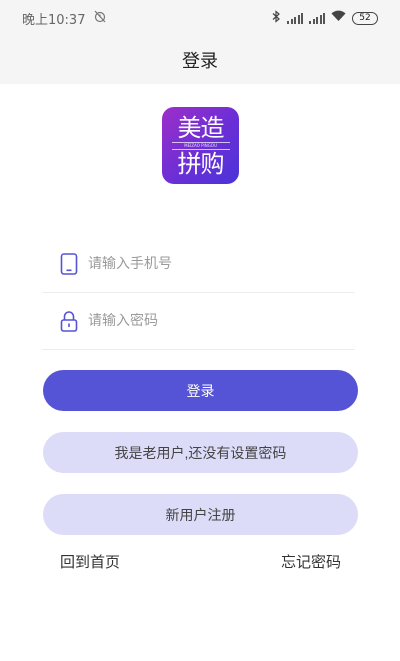 This screenshot has width=400, height=661. What do you see at coordinates (100, 18) in the screenshot?
I see `alarm-off-icon` at bounding box center [100, 18].